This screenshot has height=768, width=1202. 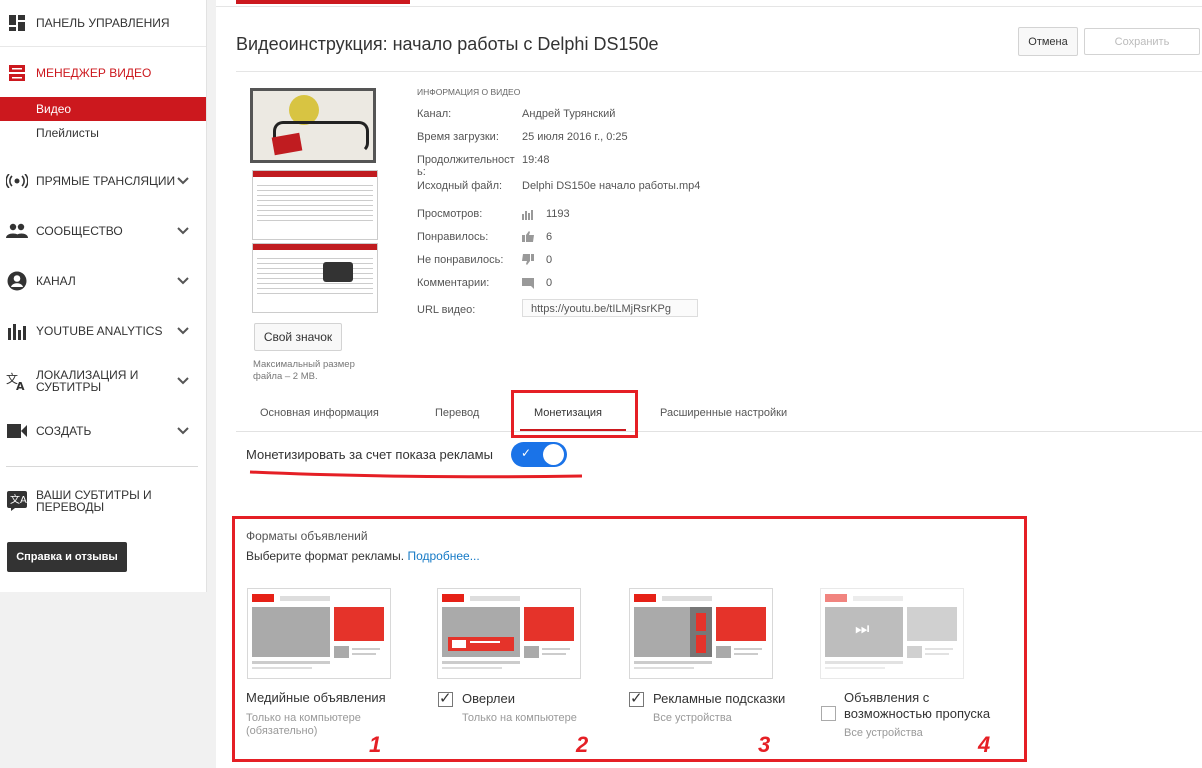 What do you see at coordinates (701, 633) in the screenshot?
I see `ad-format-preview-cards` at bounding box center [701, 633].